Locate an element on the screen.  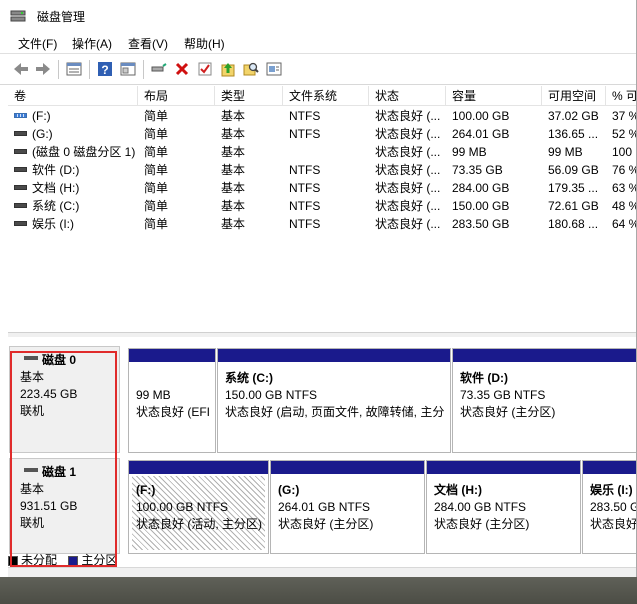
column-header-volume: 卷 is located at coordinates (73, 96).